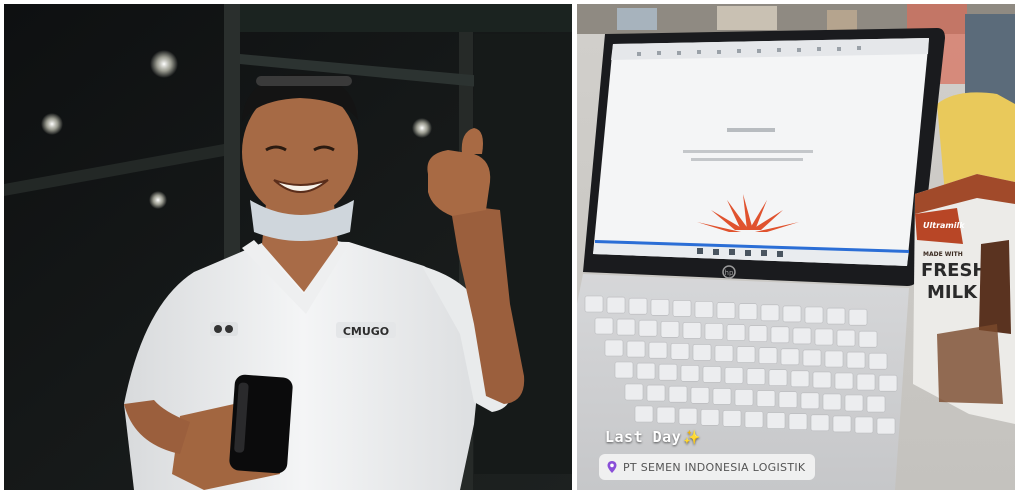 Image resolution: width=1019 pixels, height=494 pixels. I want to click on story-caption-text: Last Day, so click(643, 437).